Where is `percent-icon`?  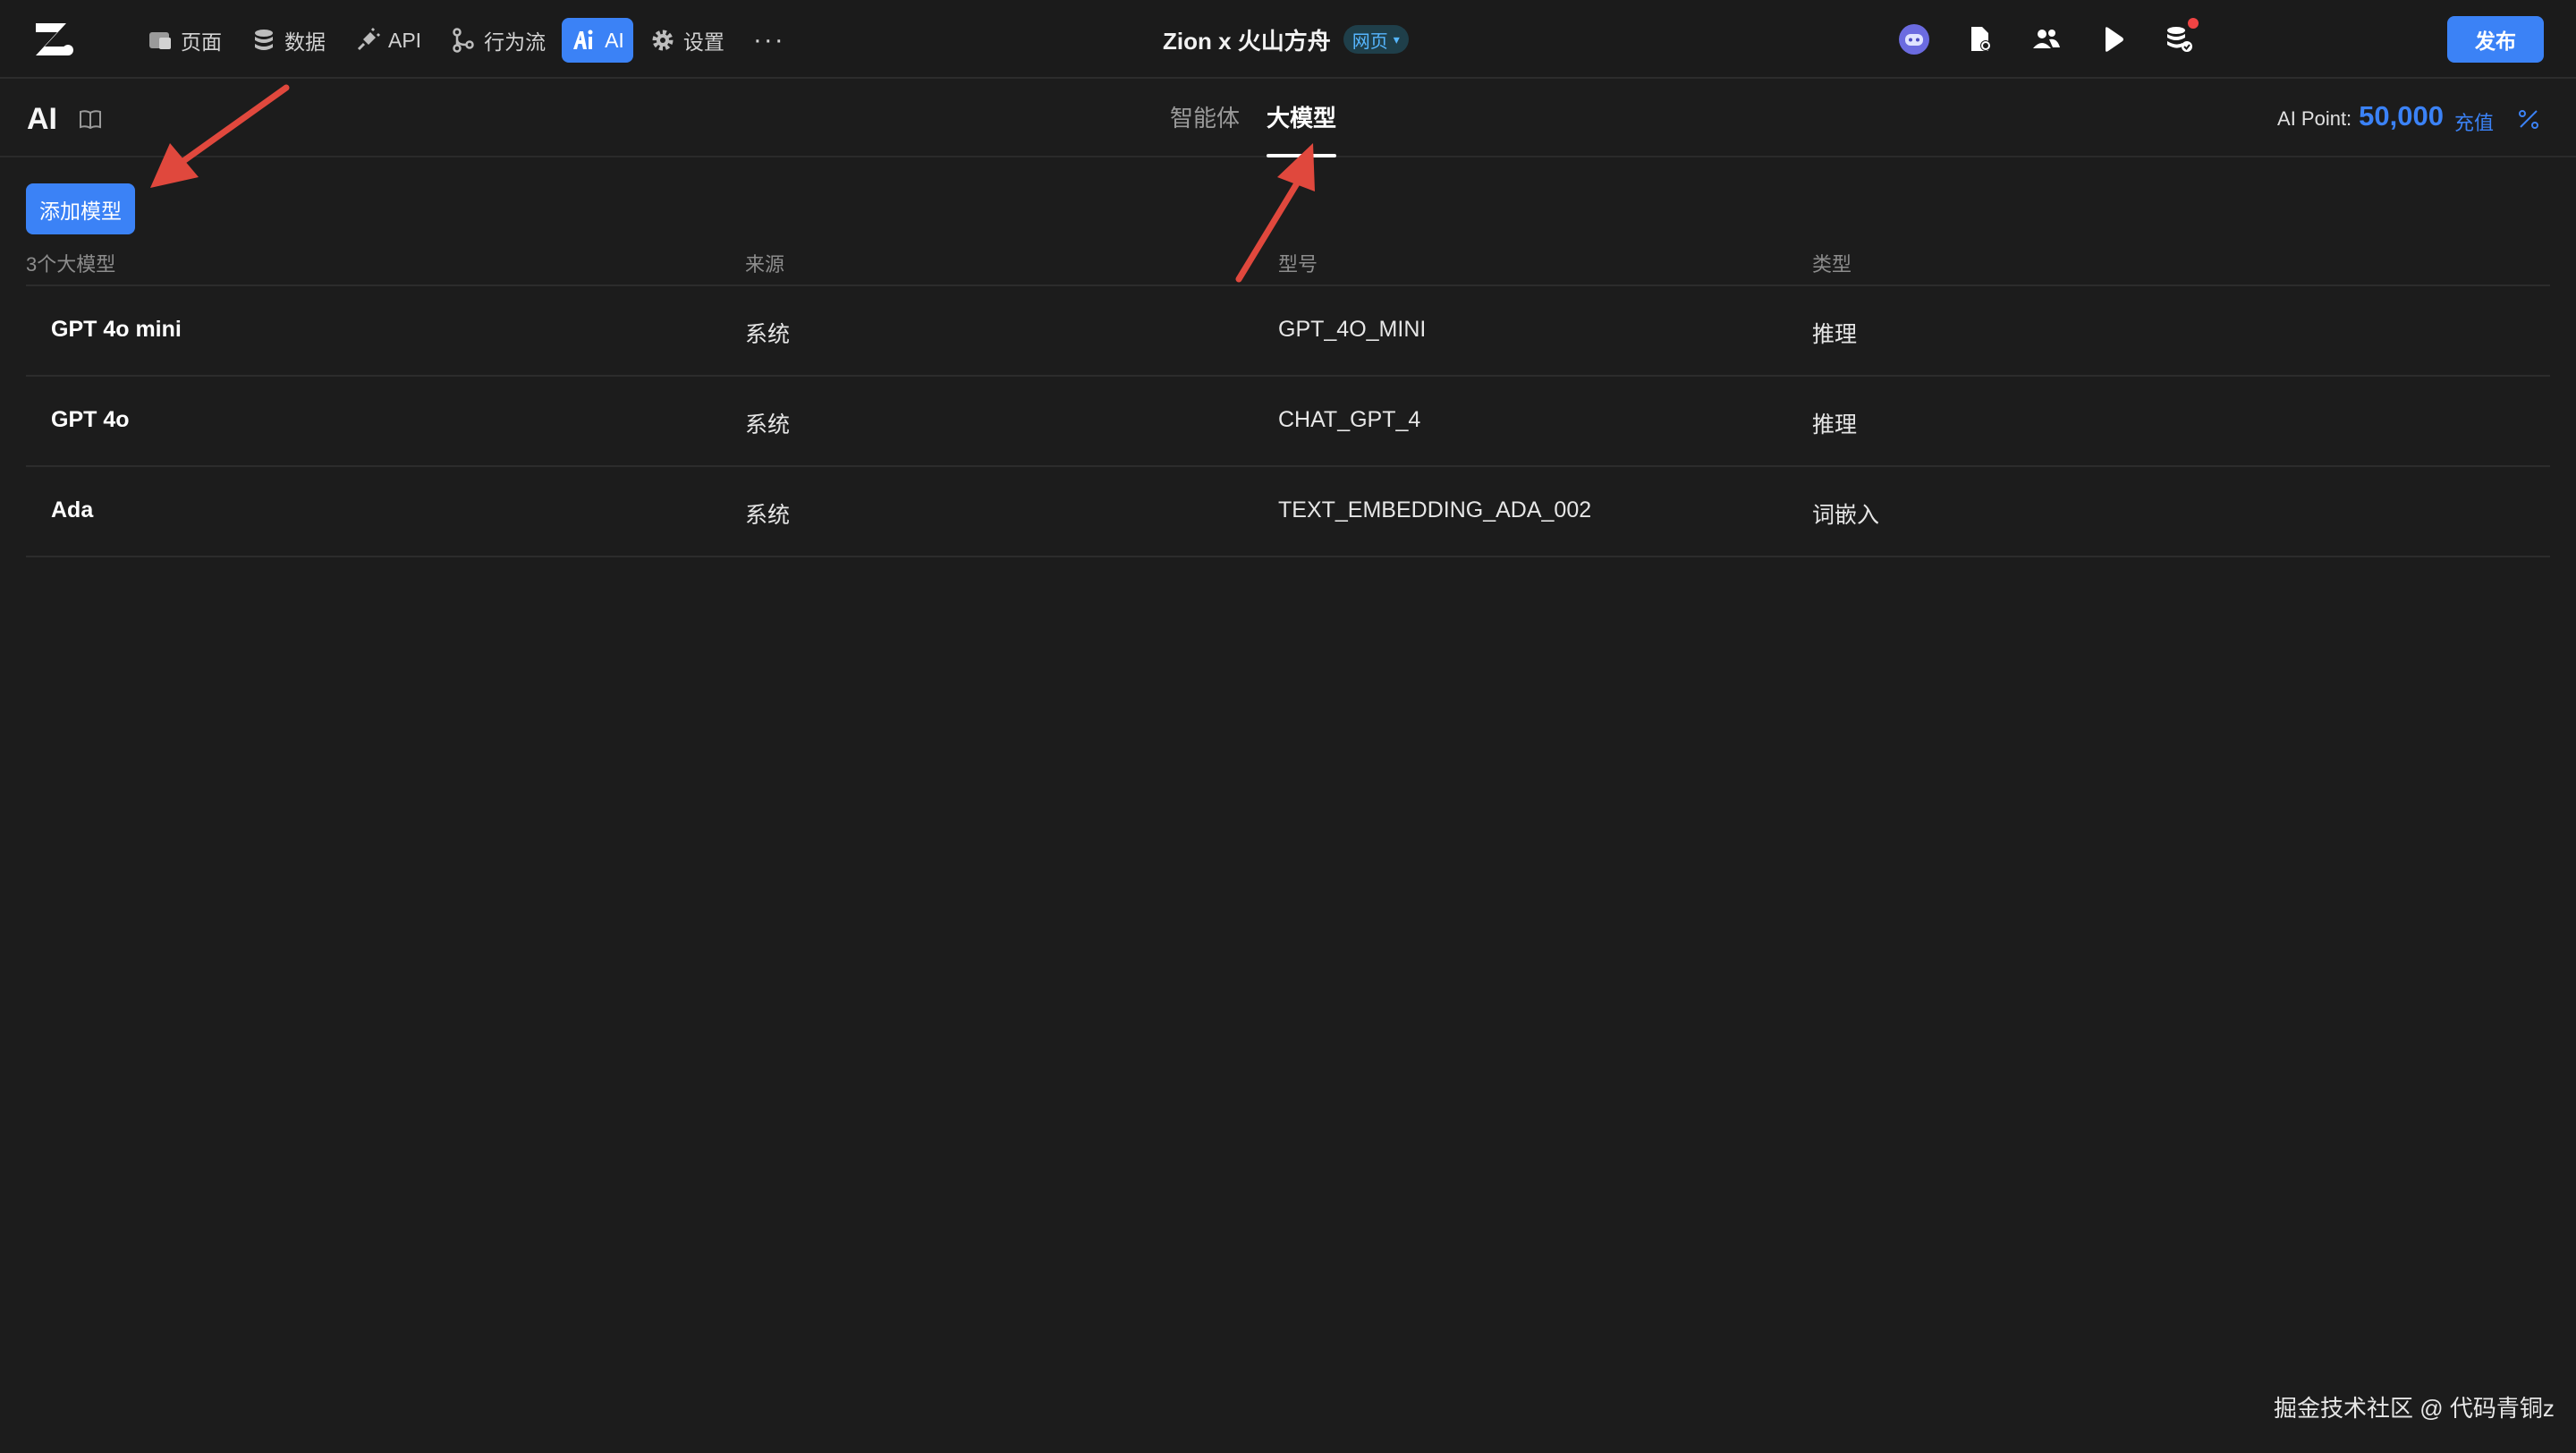 percent-icon is located at coordinates (2528, 119).